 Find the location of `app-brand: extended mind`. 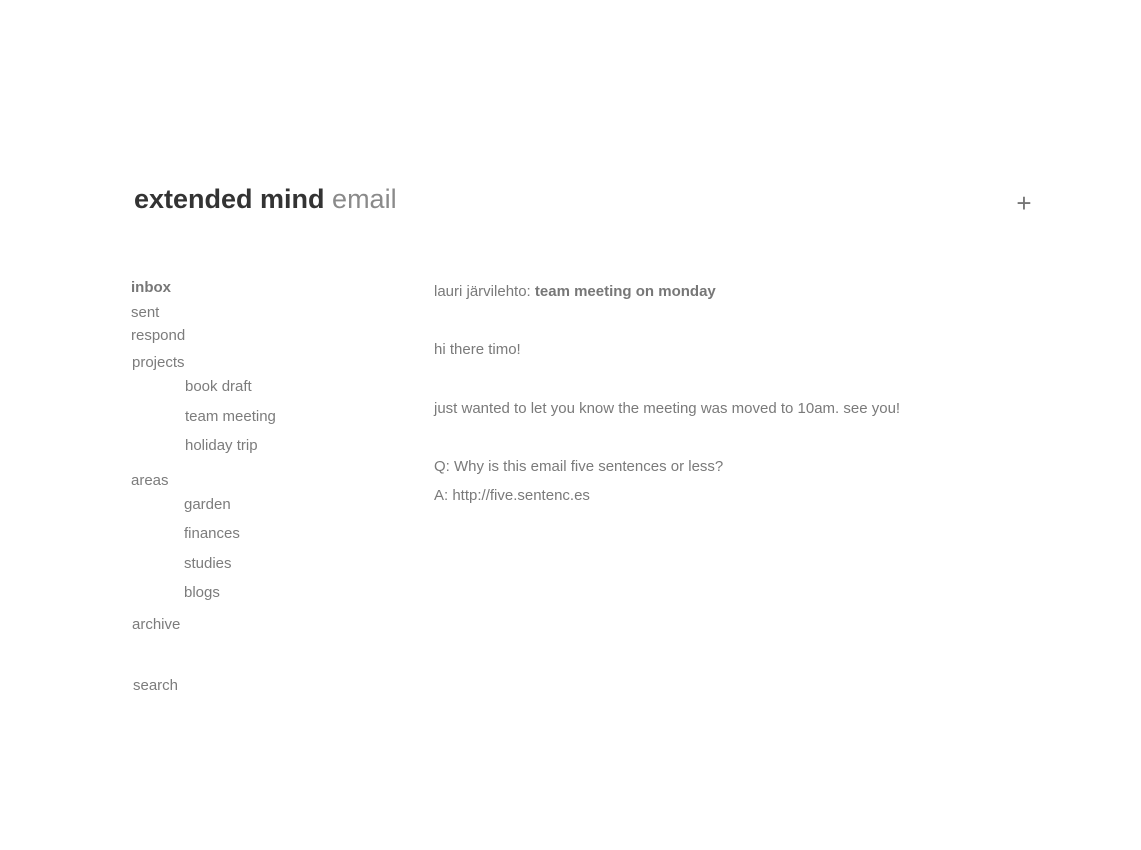

app-brand: extended mind is located at coordinates (229, 199).